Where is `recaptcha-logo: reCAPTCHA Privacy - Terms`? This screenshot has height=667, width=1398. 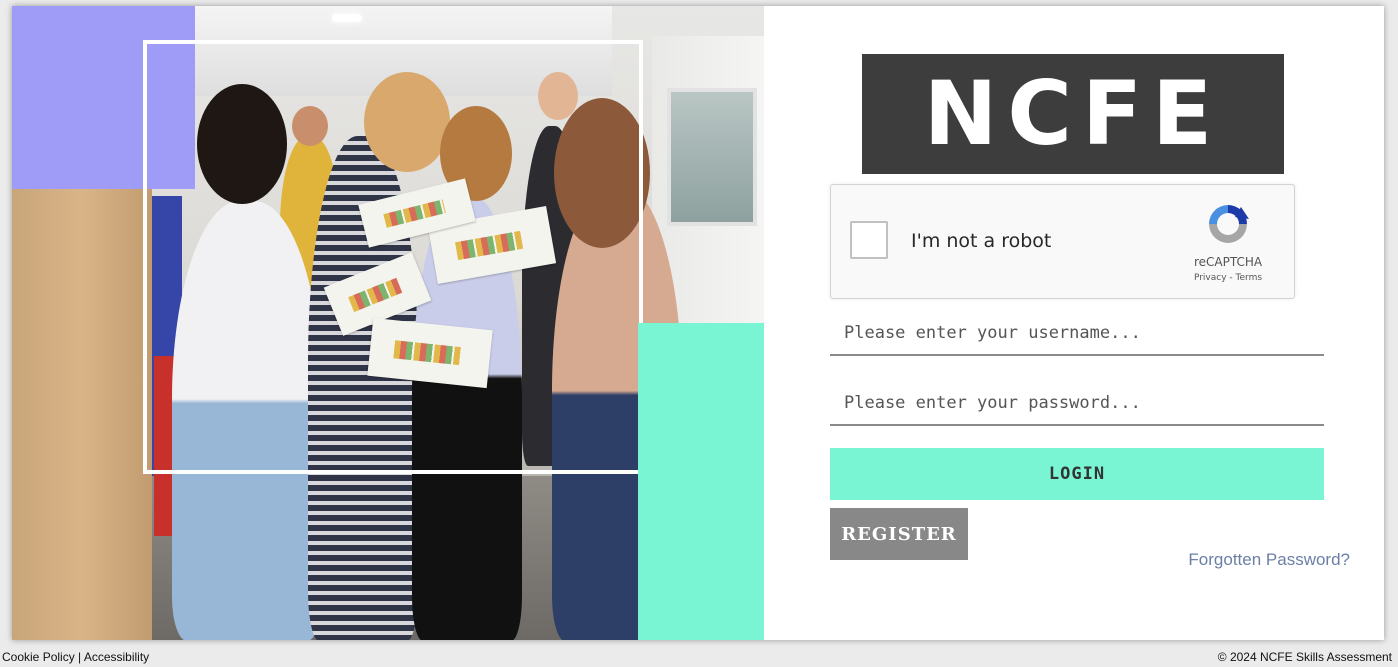
recaptcha-logo: reCAPTCHA Privacy - Terms is located at coordinates (1228, 242).